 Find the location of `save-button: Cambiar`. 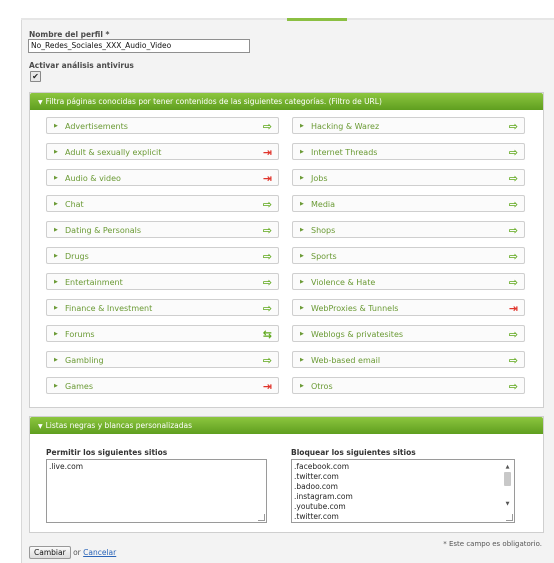

save-button: Cambiar is located at coordinates (50, 552).